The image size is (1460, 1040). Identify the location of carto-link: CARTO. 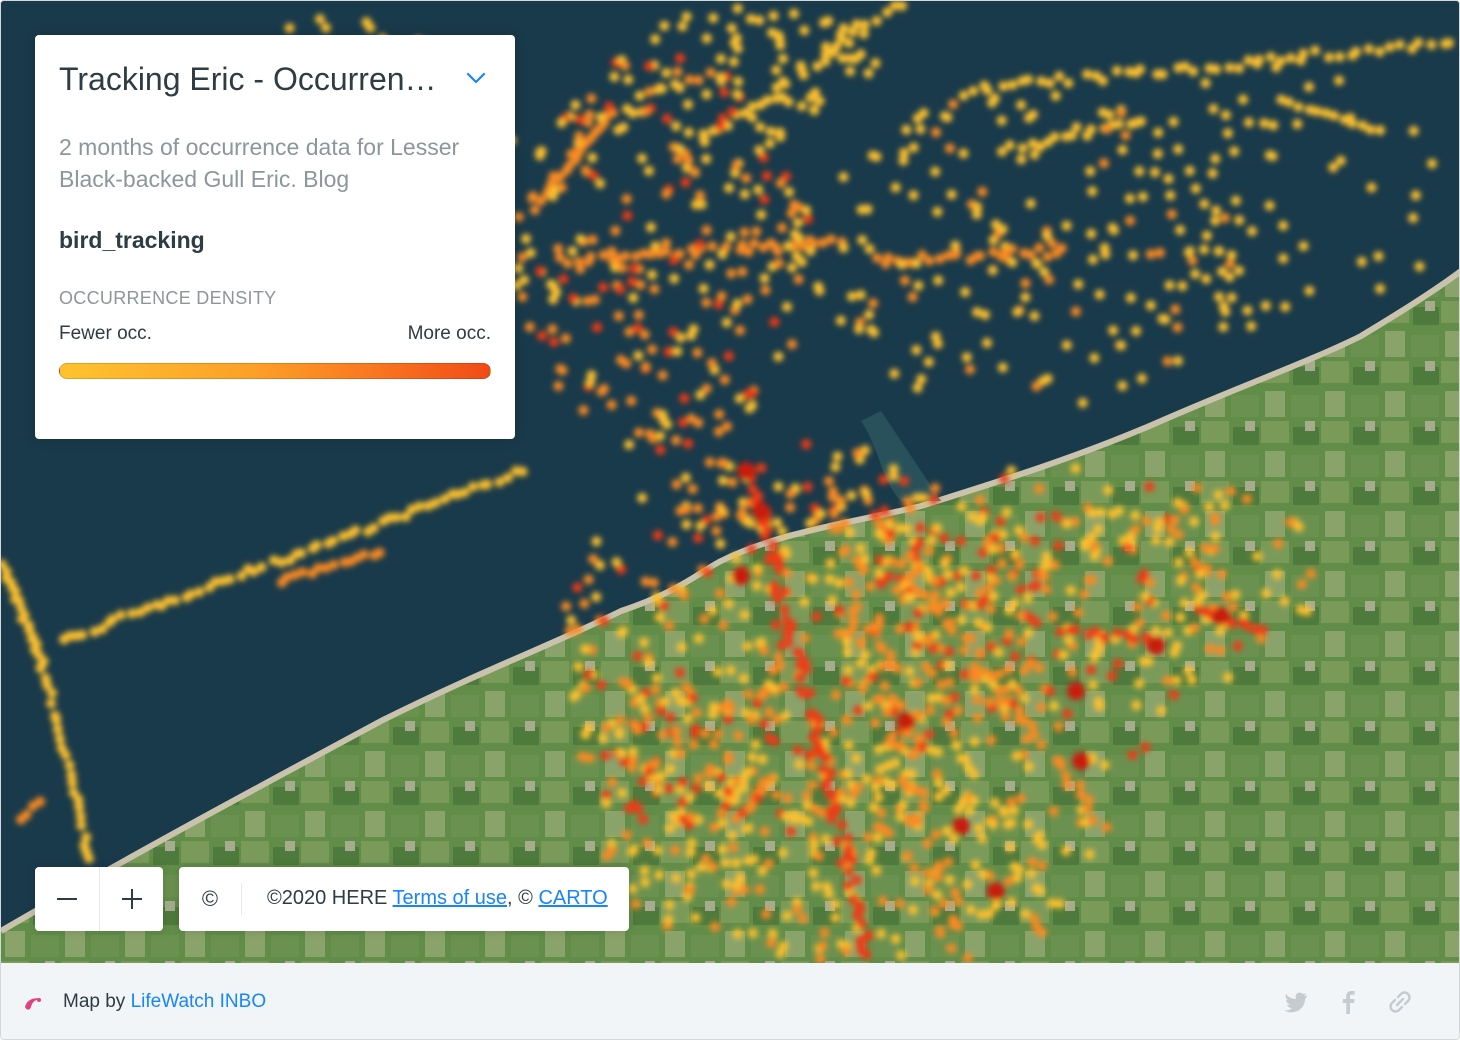
(572, 898).